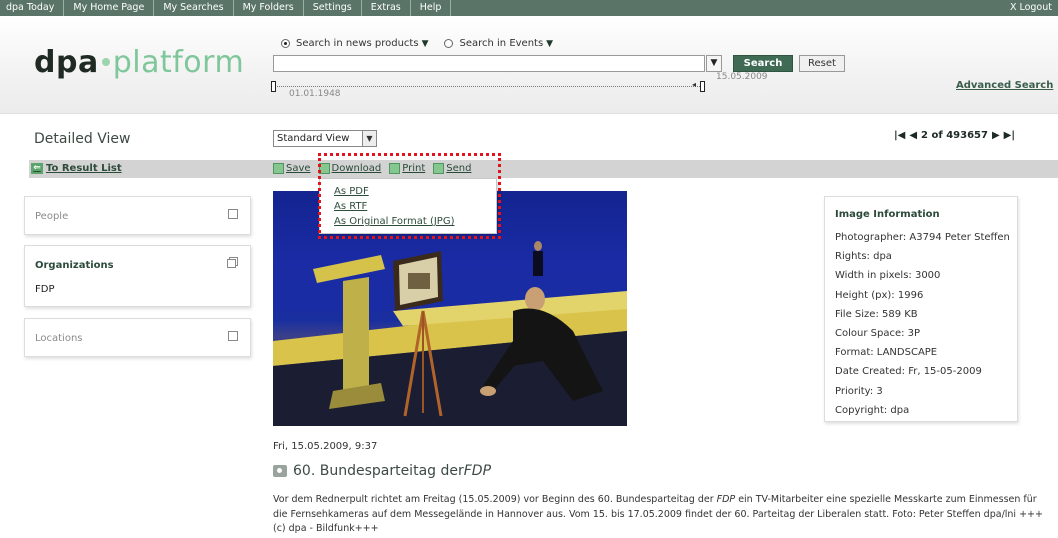  What do you see at coordinates (395, 168) in the screenshot?
I see `print-icon` at bounding box center [395, 168].